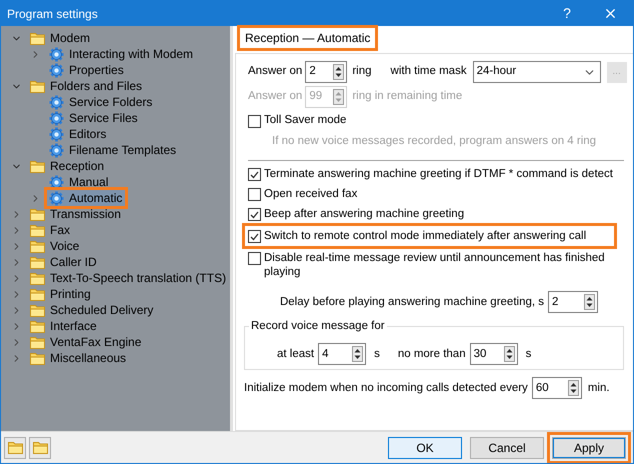 The image size is (634, 464). What do you see at coordinates (435, 265) in the screenshot?
I see `checkbox-label: Disable real-time message review until announcement has finished playing` at bounding box center [435, 265].